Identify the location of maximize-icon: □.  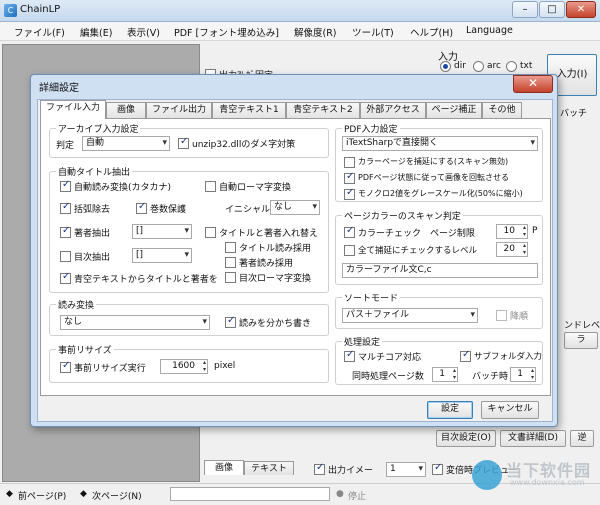
(552, 9).